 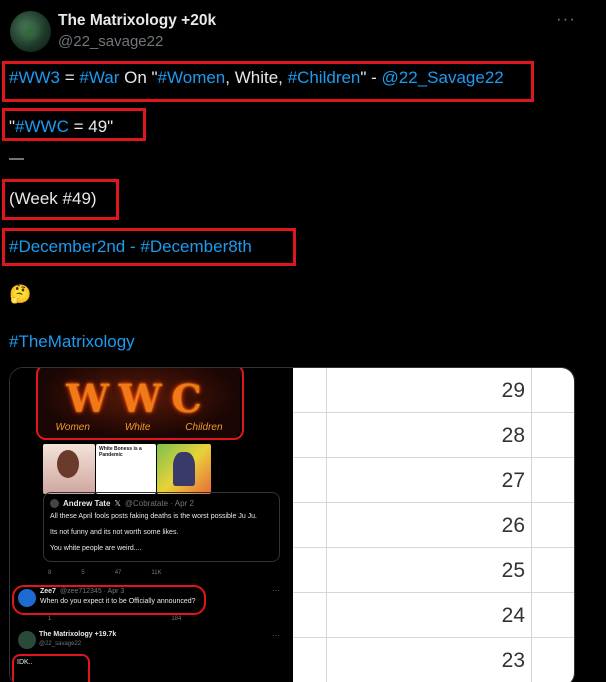 I want to click on sheet-row: 25, so click(x=433, y=570).